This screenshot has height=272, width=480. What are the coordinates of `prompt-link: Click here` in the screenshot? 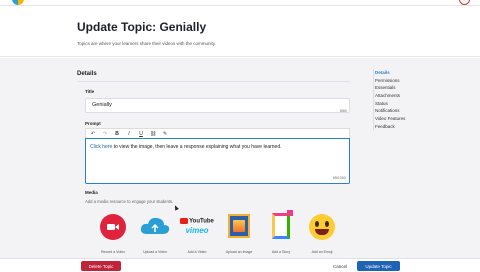 It's located at (101, 147).